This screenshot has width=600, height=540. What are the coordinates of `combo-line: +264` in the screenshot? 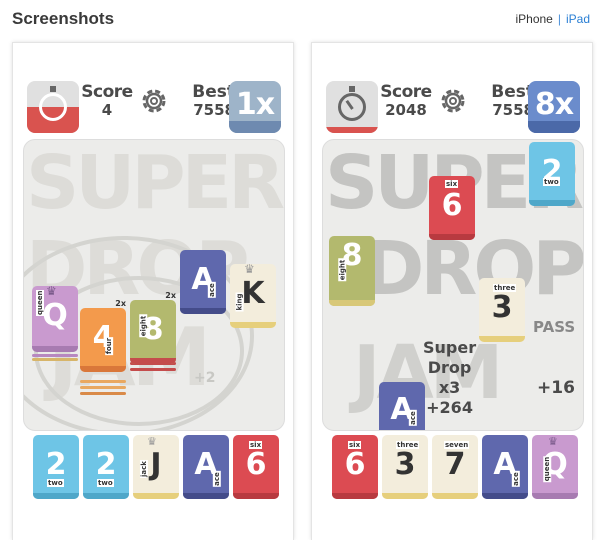 It's located at (449, 407).